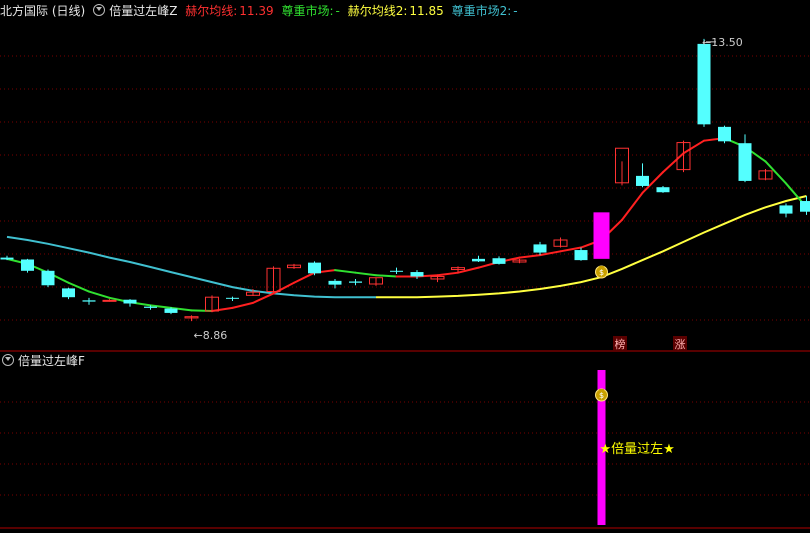 The image size is (810, 533). I want to click on respect-label: 尊重市场:, so click(307, 11).